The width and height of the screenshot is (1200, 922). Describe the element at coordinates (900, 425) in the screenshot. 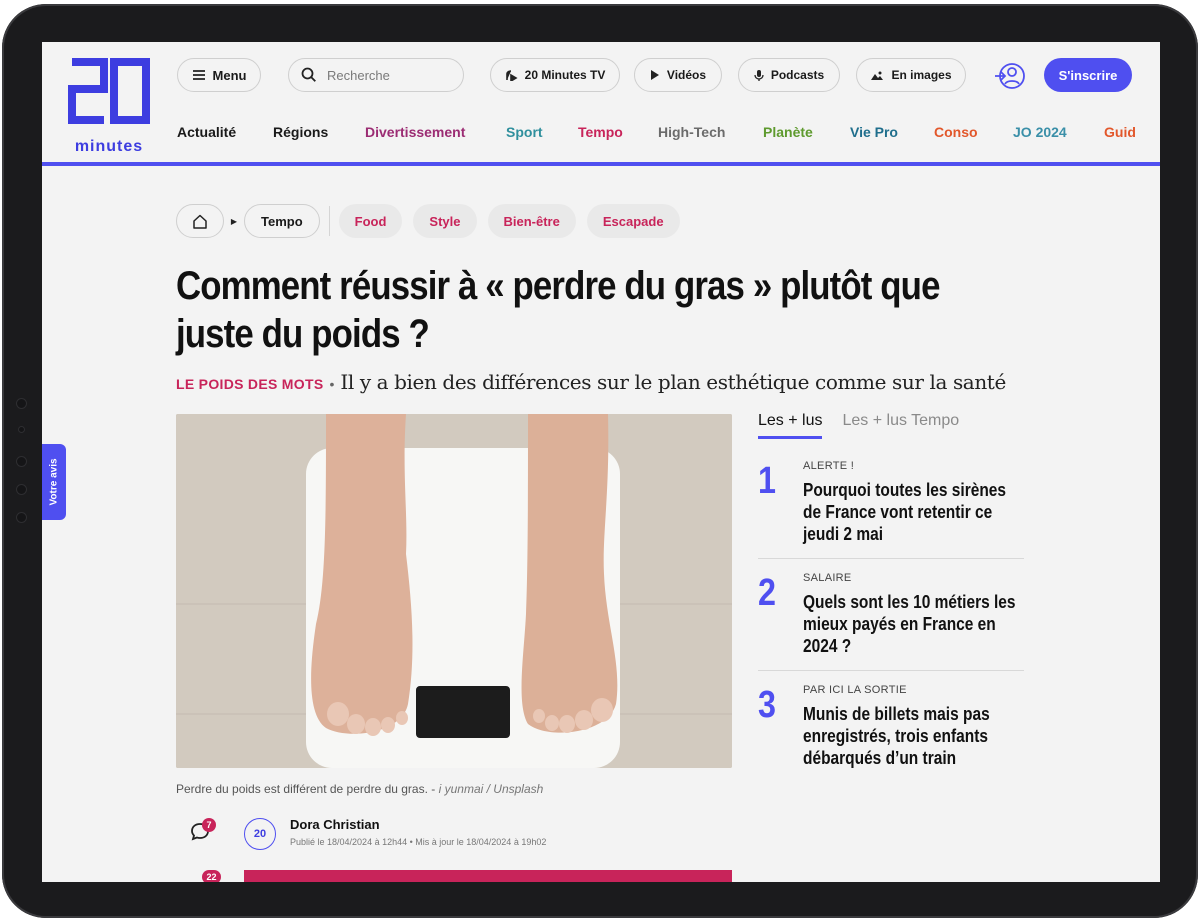

I see `tab-most-read-tempo: Les + lus Tempo` at that location.